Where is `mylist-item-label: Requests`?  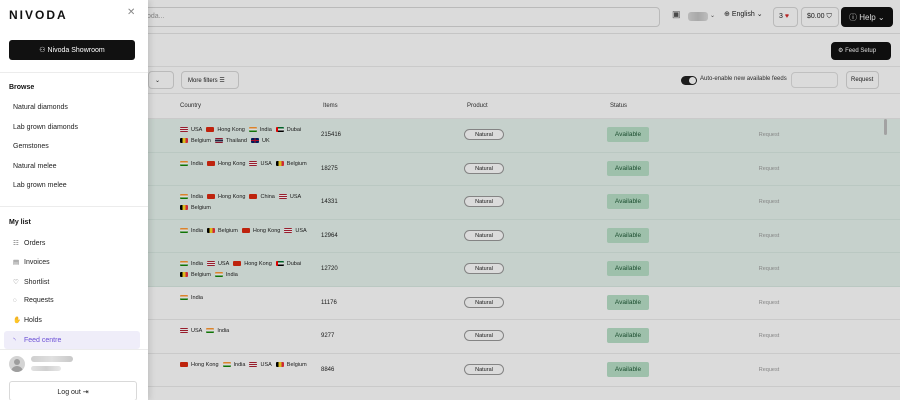 mylist-item-label: Requests is located at coordinates (39, 300).